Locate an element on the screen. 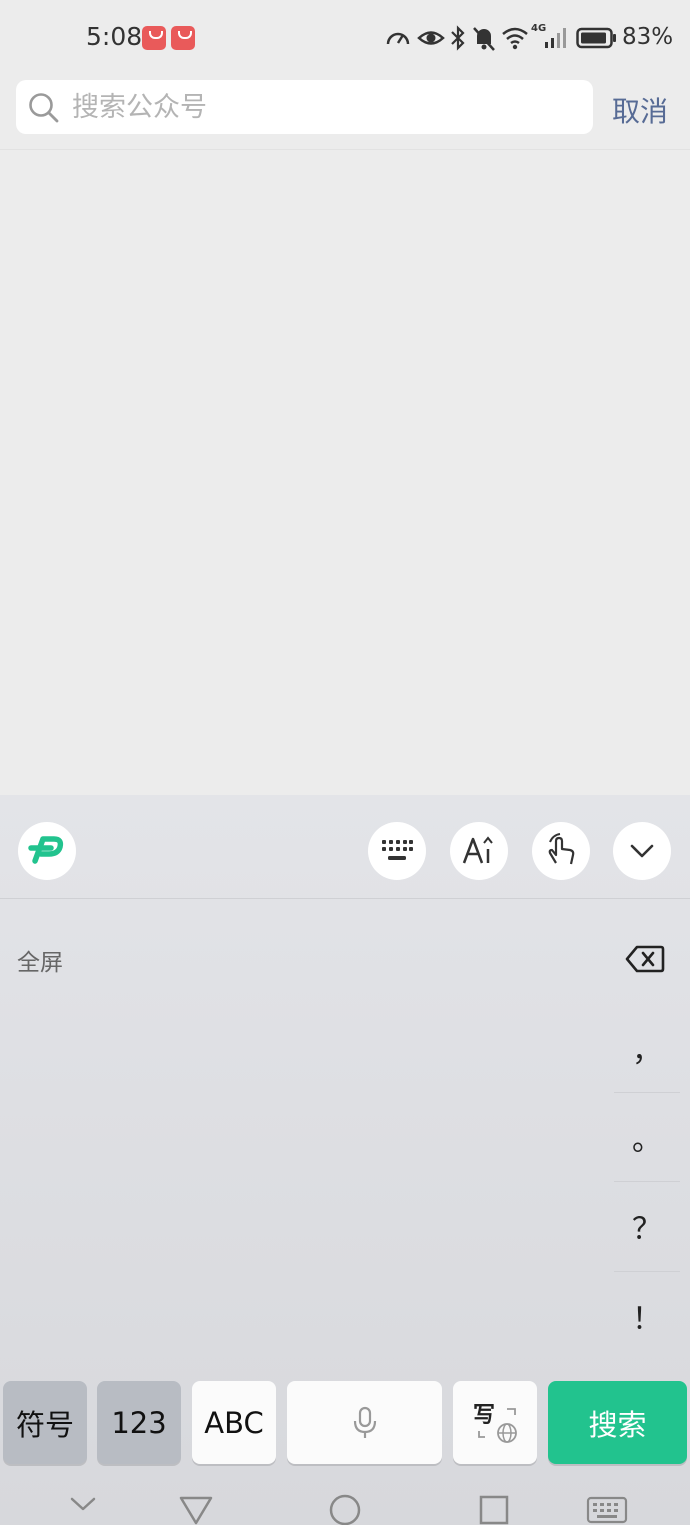 This screenshot has height=1525, width=690. fullscreen-button: 全屏 is located at coordinates (40, 960).